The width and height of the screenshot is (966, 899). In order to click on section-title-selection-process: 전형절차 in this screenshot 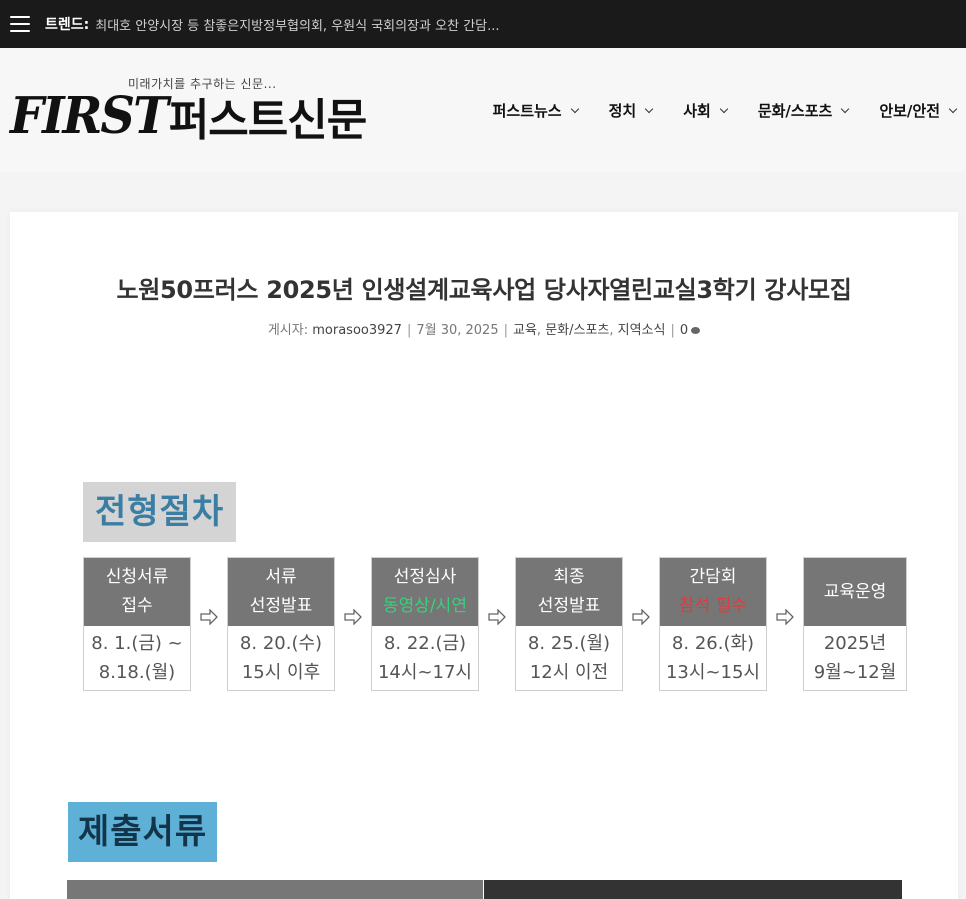, I will do `click(160, 512)`.